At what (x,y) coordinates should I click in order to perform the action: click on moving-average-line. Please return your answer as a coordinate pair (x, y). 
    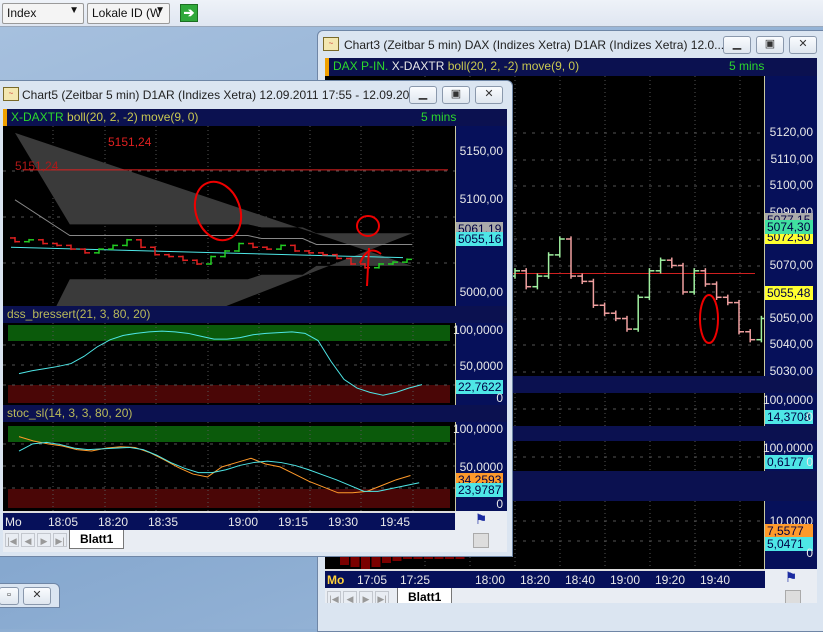
    Looking at the image, I should click on (207, 252).